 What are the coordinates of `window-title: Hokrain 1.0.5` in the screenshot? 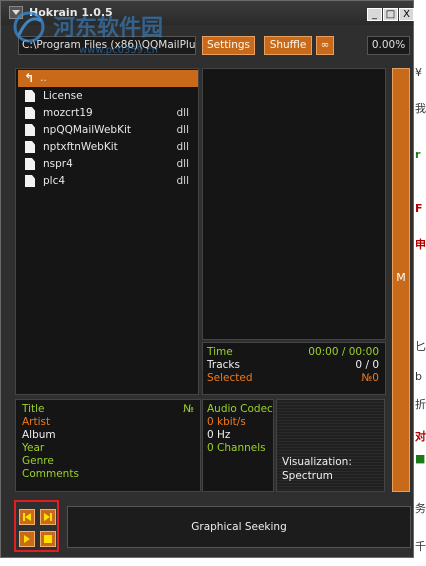 It's located at (71, 12).